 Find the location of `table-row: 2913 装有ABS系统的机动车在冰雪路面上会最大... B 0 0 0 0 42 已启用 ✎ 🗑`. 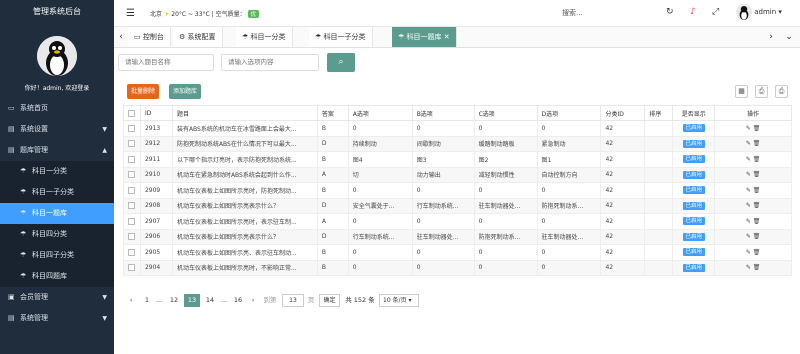

table-row: 2913 装有ABS系统的机动车在冰雪路面上会最大... B 0 0 0 0 42 已启用 ✎ 🗑 is located at coordinates (457, 128).